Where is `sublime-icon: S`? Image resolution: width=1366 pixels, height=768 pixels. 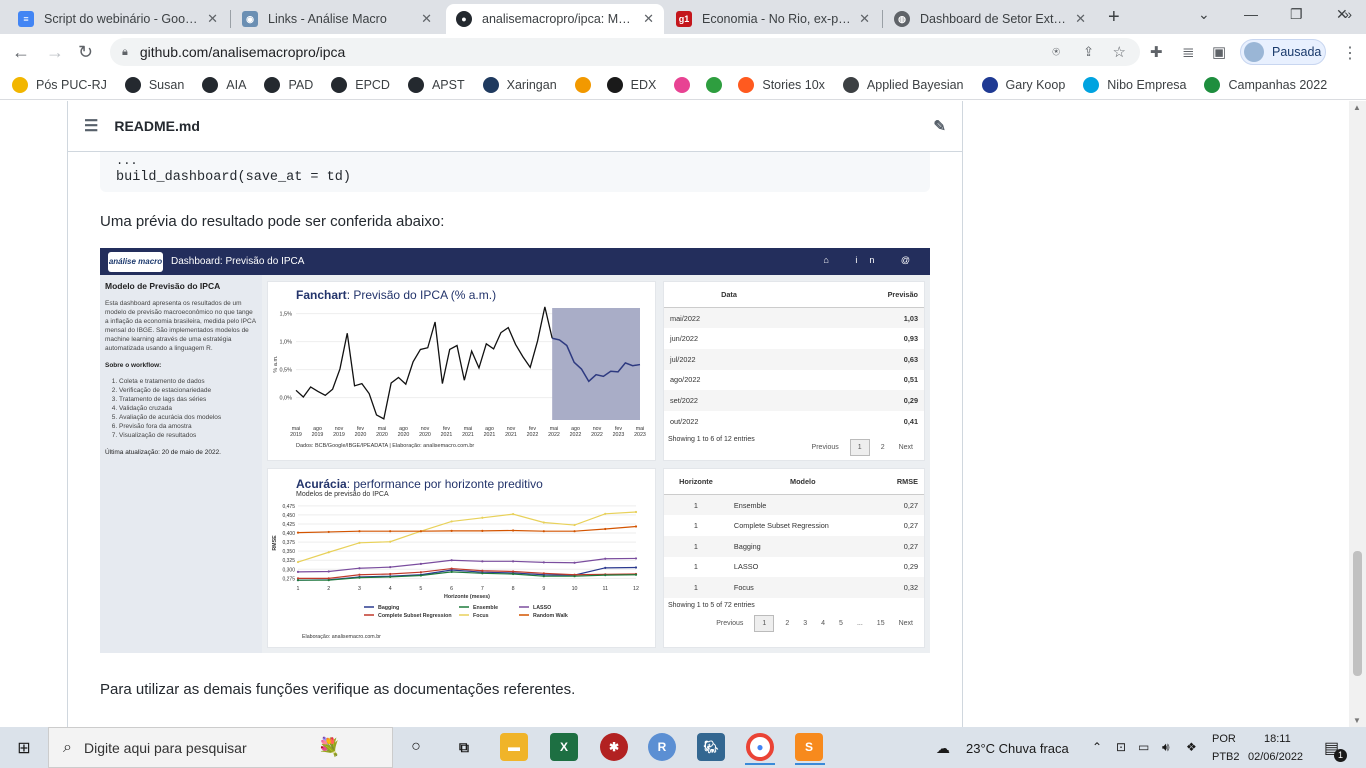
sublime-icon: S is located at coordinates (809, 747).